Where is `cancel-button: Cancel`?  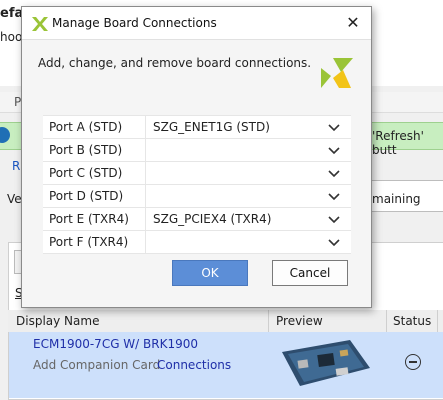 cancel-button: Cancel is located at coordinates (310, 273).